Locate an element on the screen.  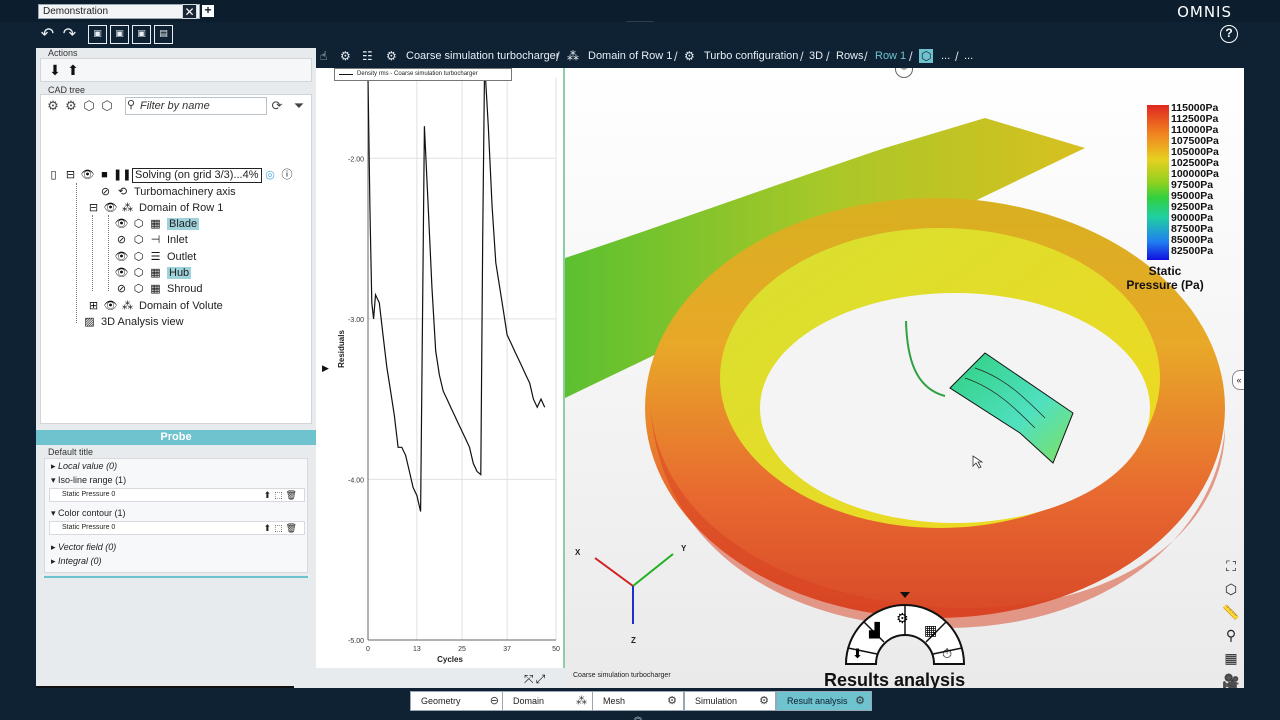
breadcrumb-item-simulation: Coarse simulation turbocharger is located at coordinates (482, 56).